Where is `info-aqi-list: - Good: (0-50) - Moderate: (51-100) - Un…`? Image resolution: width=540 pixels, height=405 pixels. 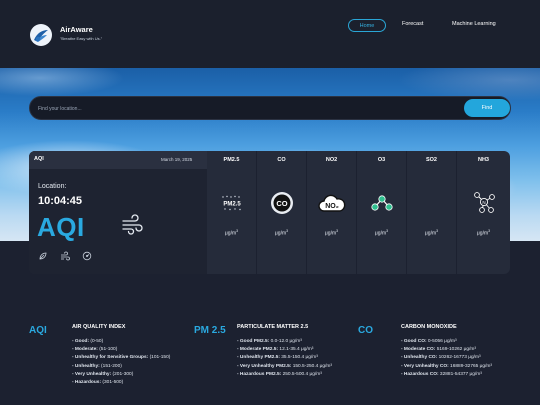
info-aqi-list: - Good: (0-50) - Moderate: (51-100) - Un… is located at coordinates (131, 362).